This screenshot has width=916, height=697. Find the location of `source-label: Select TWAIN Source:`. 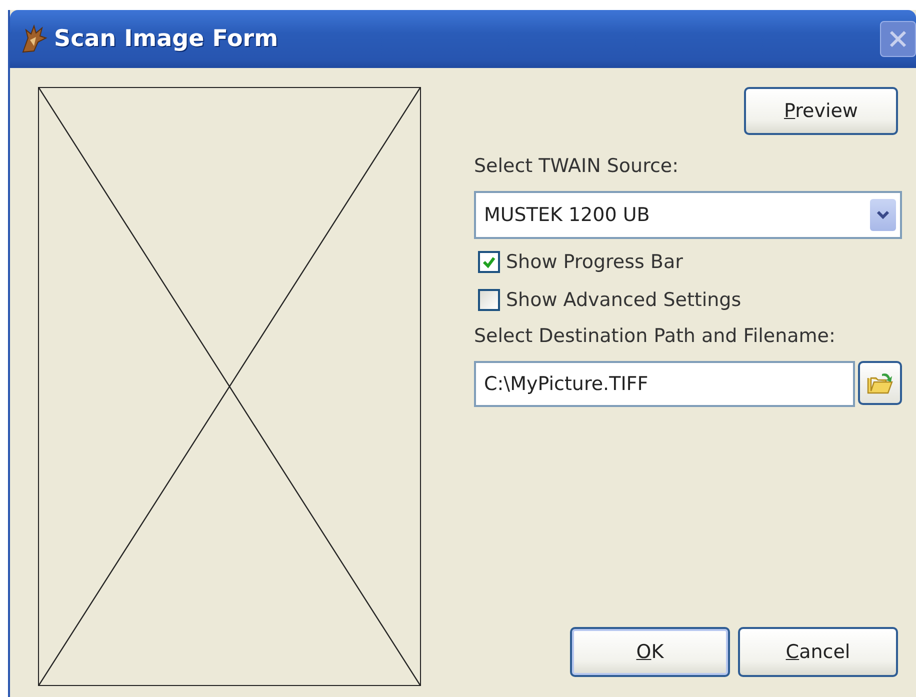

source-label: Select TWAIN Source: is located at coordinates (577, 166).